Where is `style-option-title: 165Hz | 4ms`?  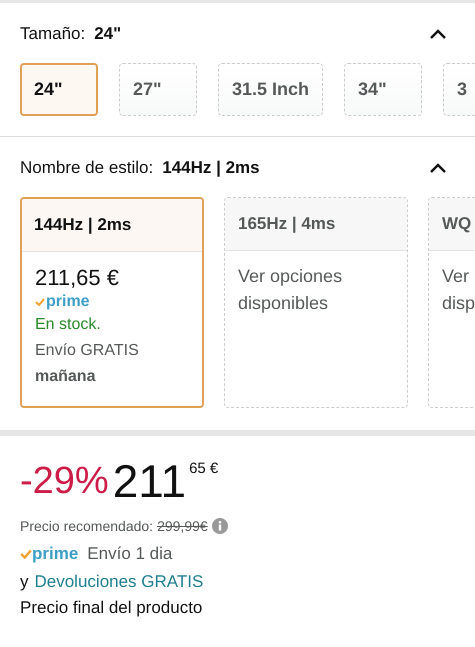 style-option-title: 165Hz | 4ms is located at coordinates (287, 224).